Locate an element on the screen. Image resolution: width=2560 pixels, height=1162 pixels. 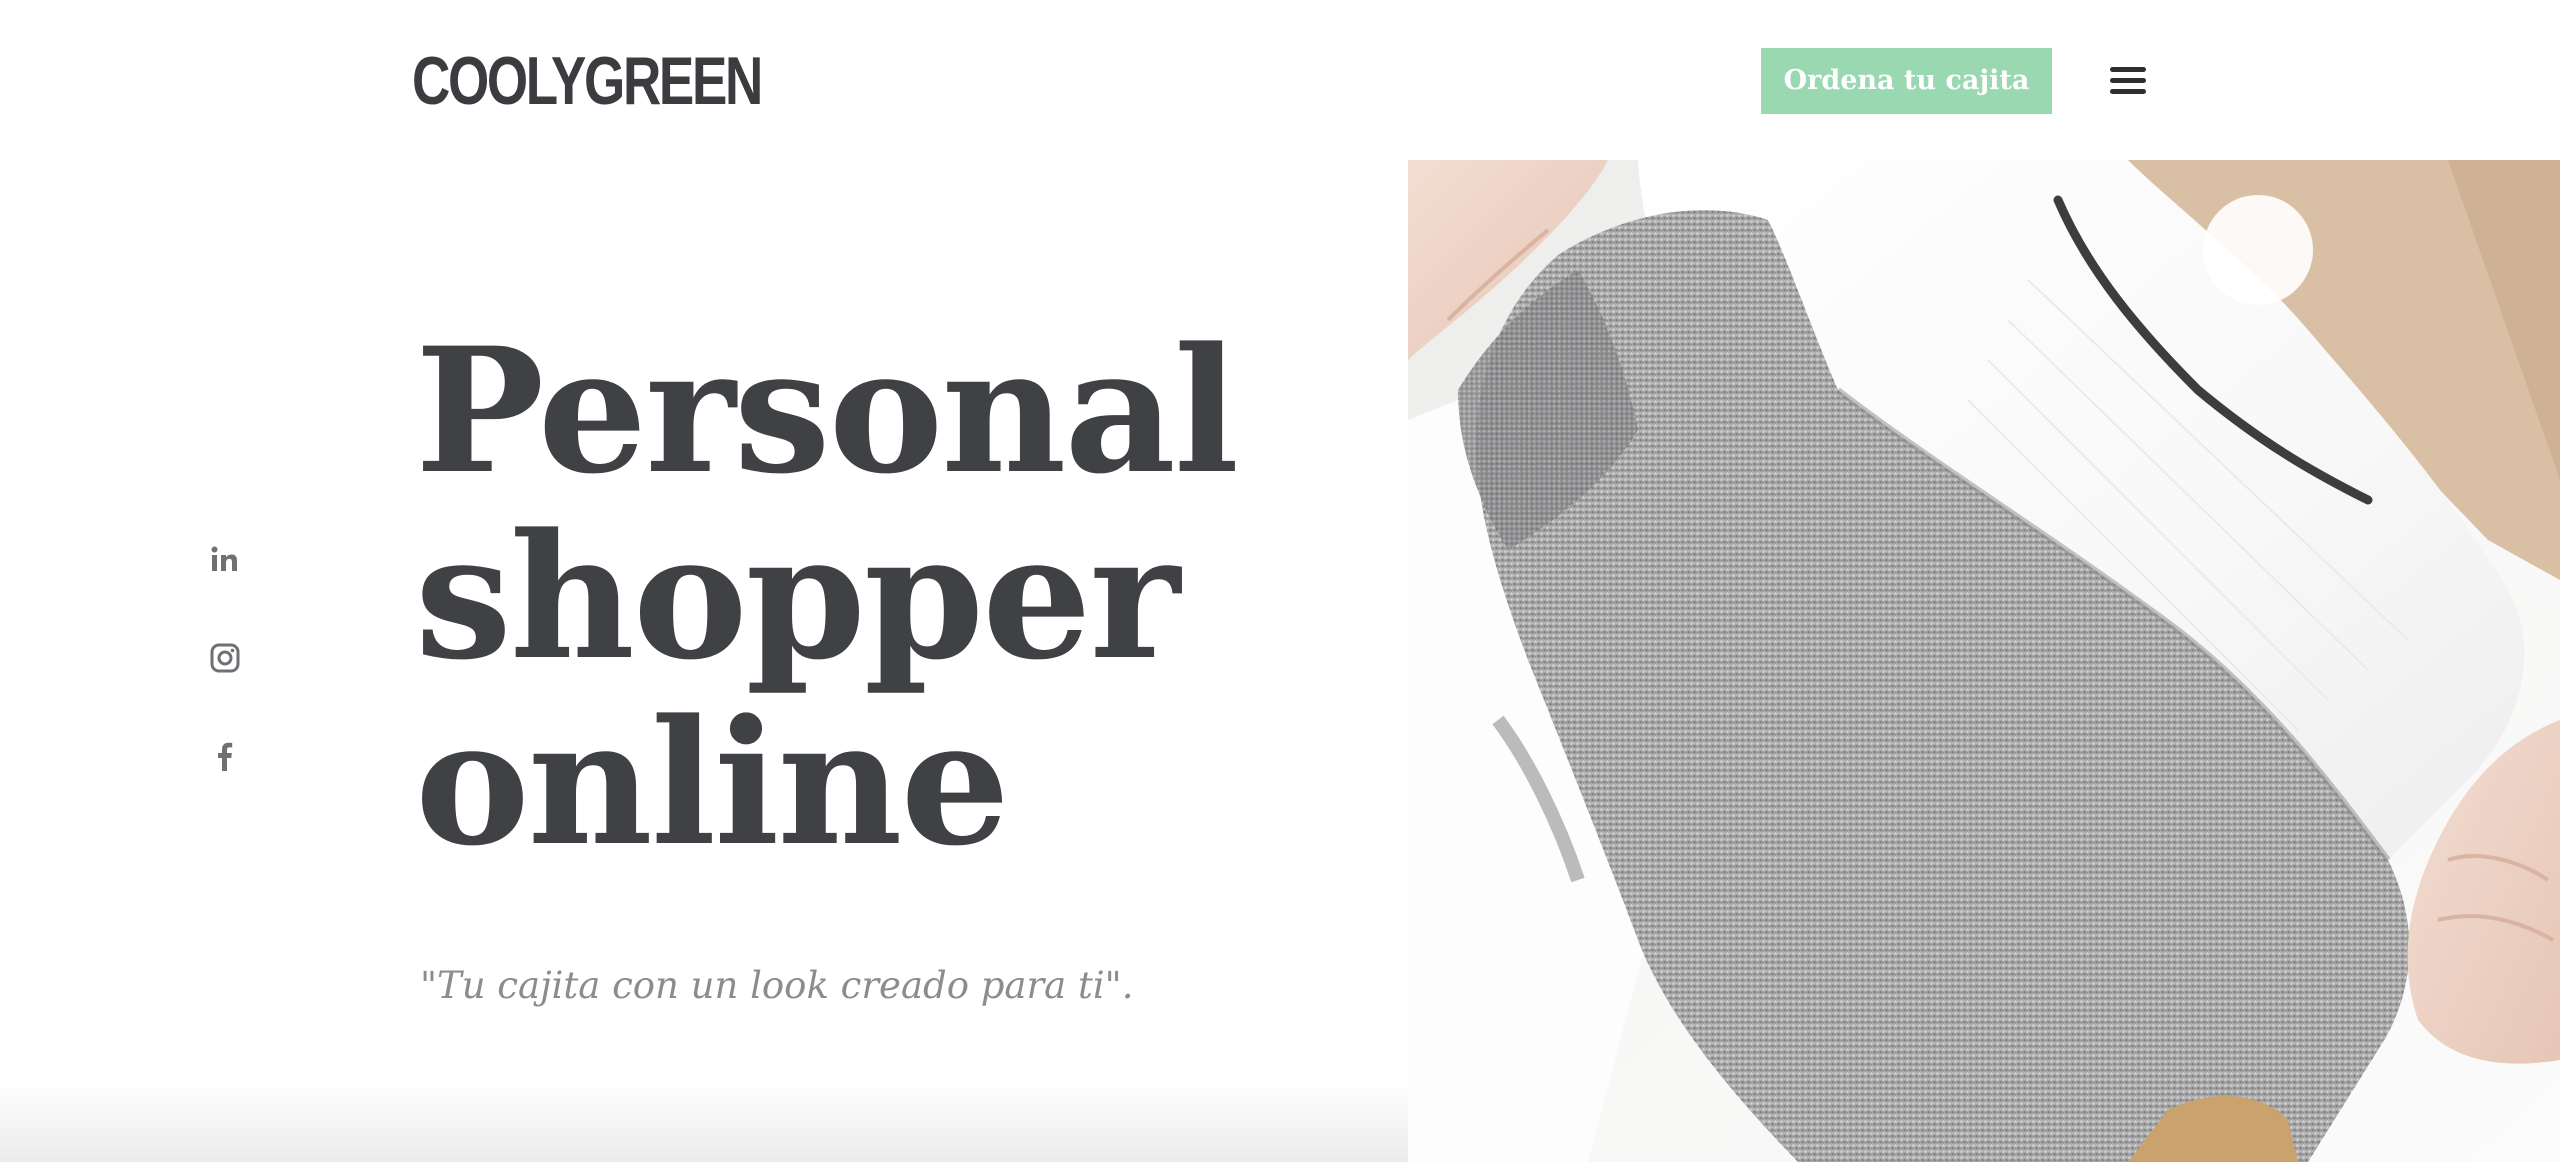
brand-logo: COOLYGREEN is located at coordinates (587, 81).